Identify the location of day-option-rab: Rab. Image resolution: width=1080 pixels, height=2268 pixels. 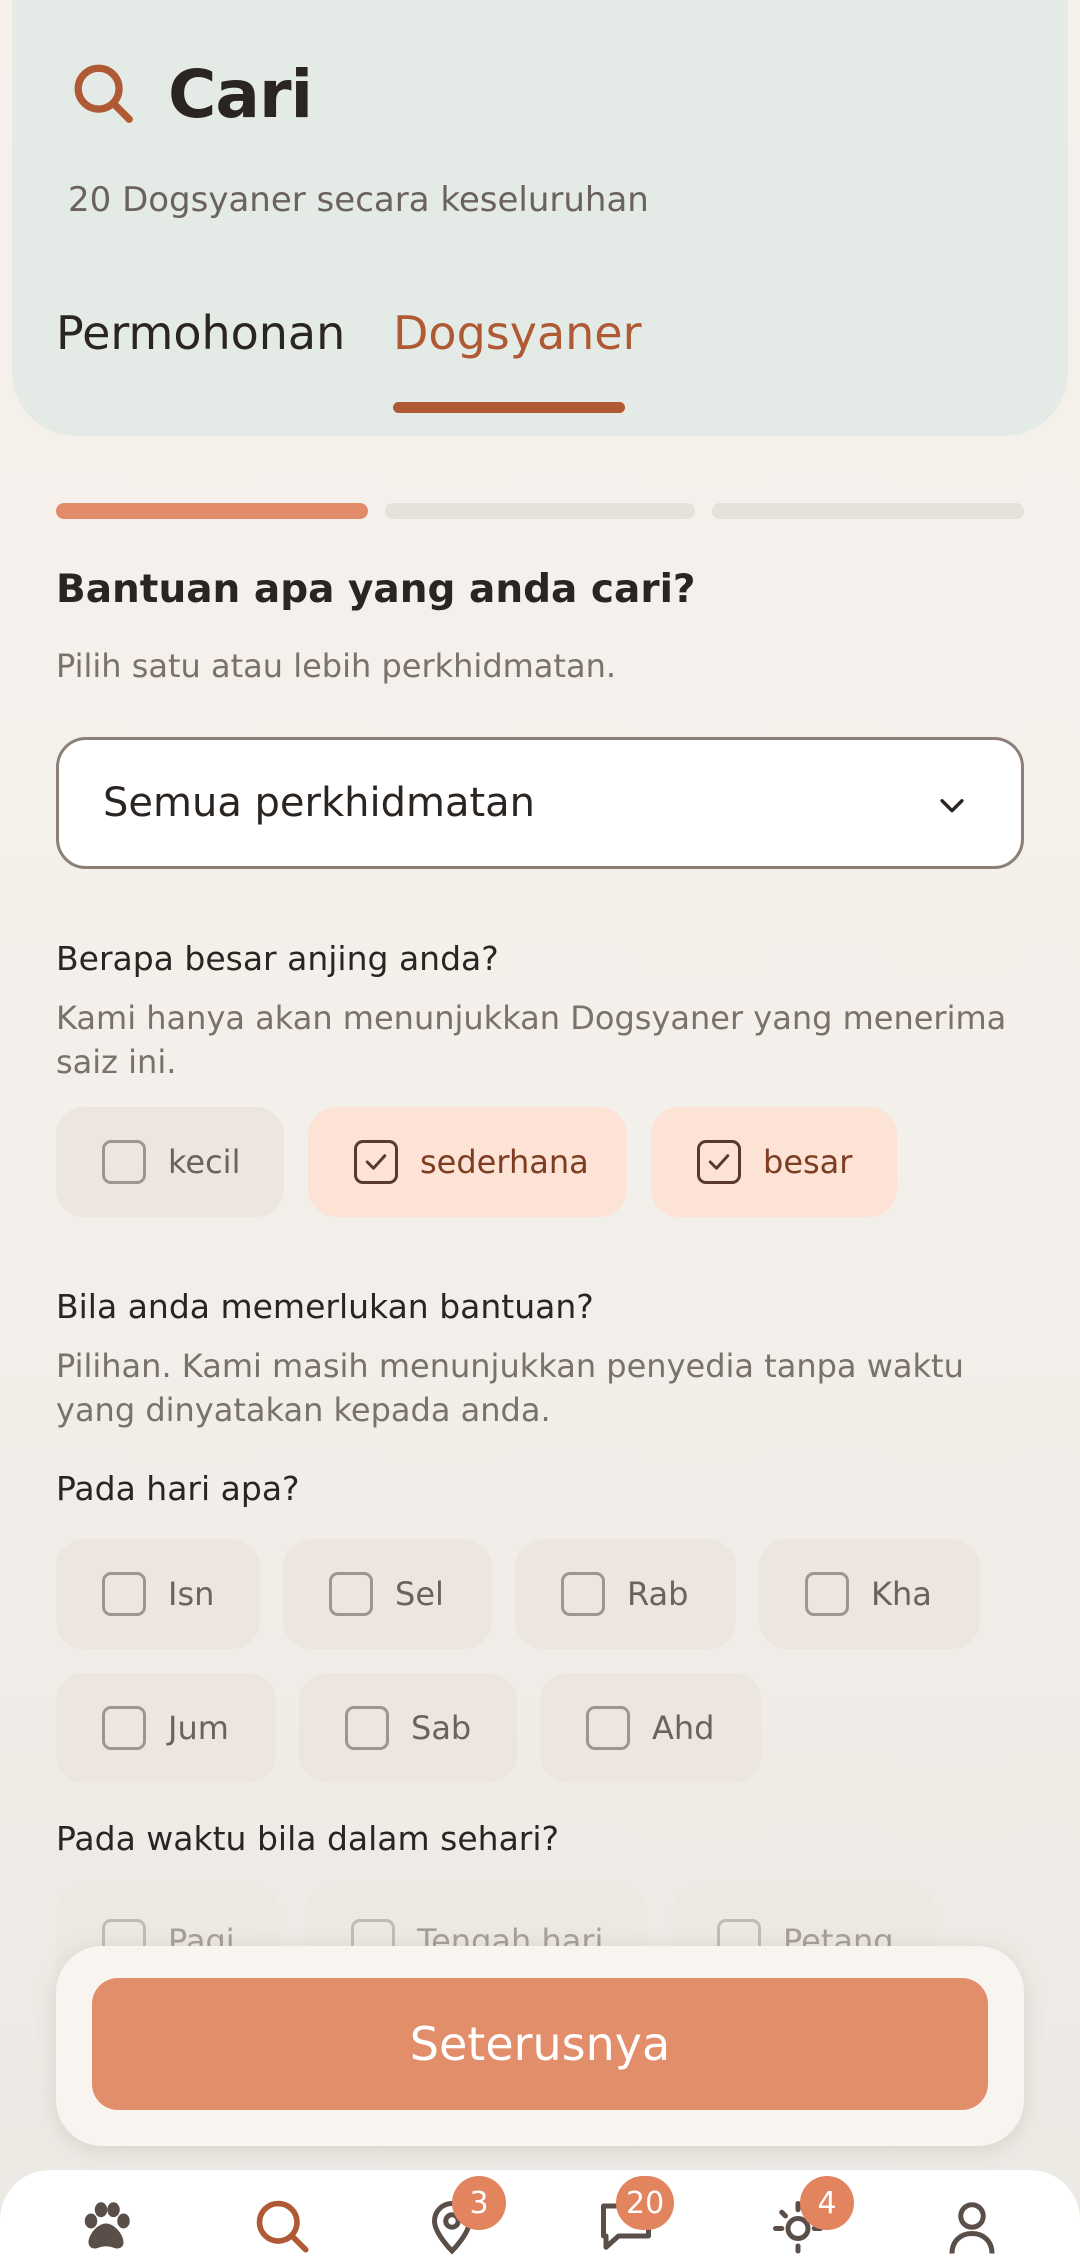
(625, 1594).